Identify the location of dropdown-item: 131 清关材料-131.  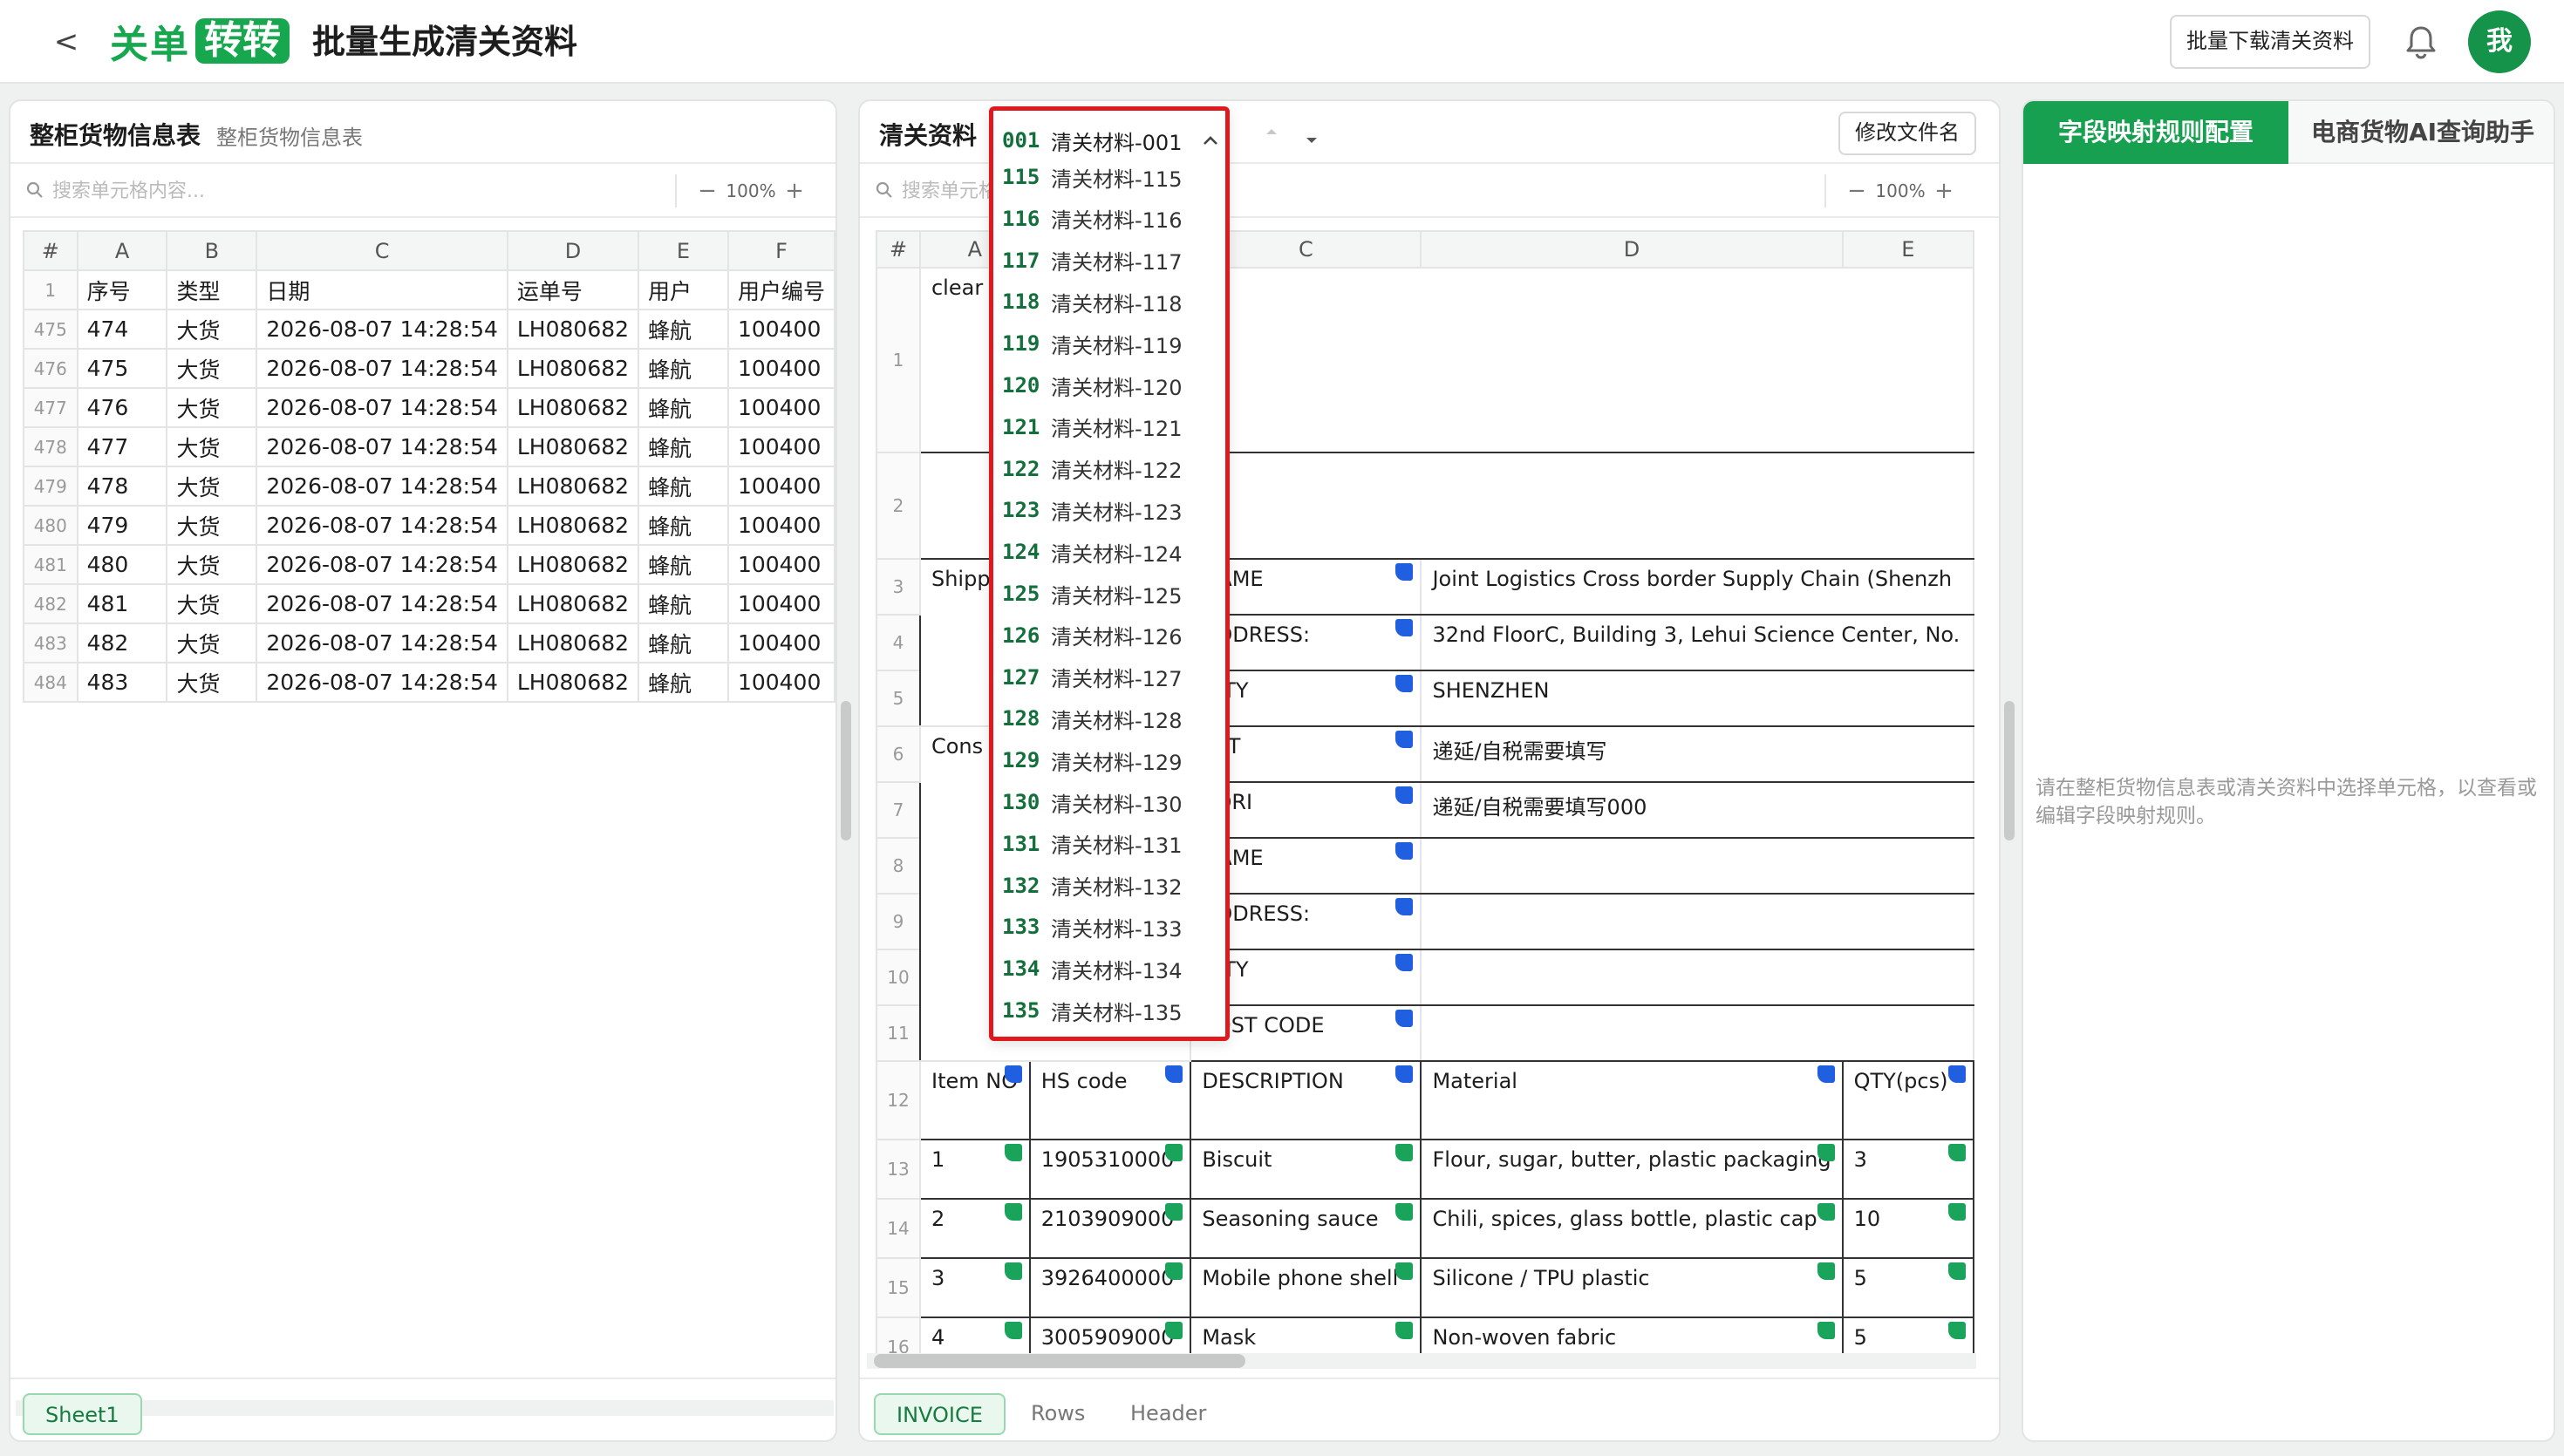
(1111, 844).